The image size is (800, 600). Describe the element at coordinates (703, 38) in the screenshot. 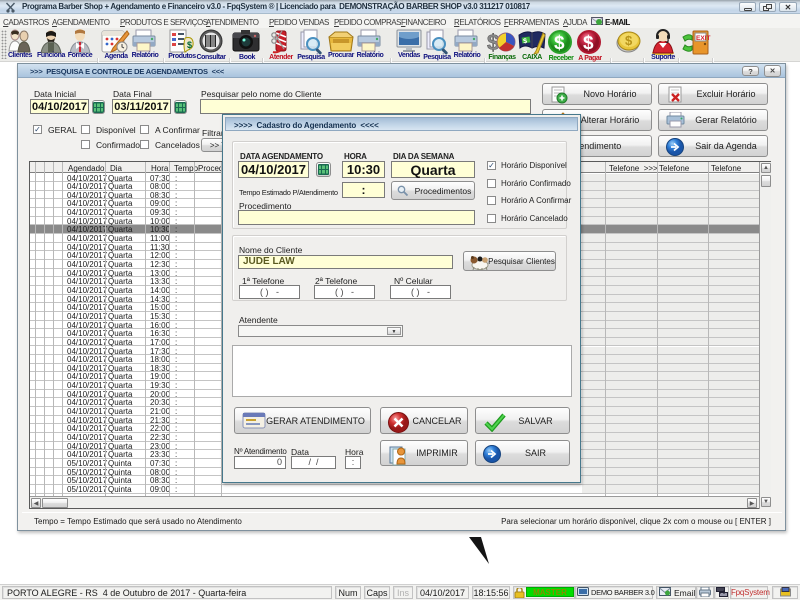

I see `svg-text: EXIT` at that location.